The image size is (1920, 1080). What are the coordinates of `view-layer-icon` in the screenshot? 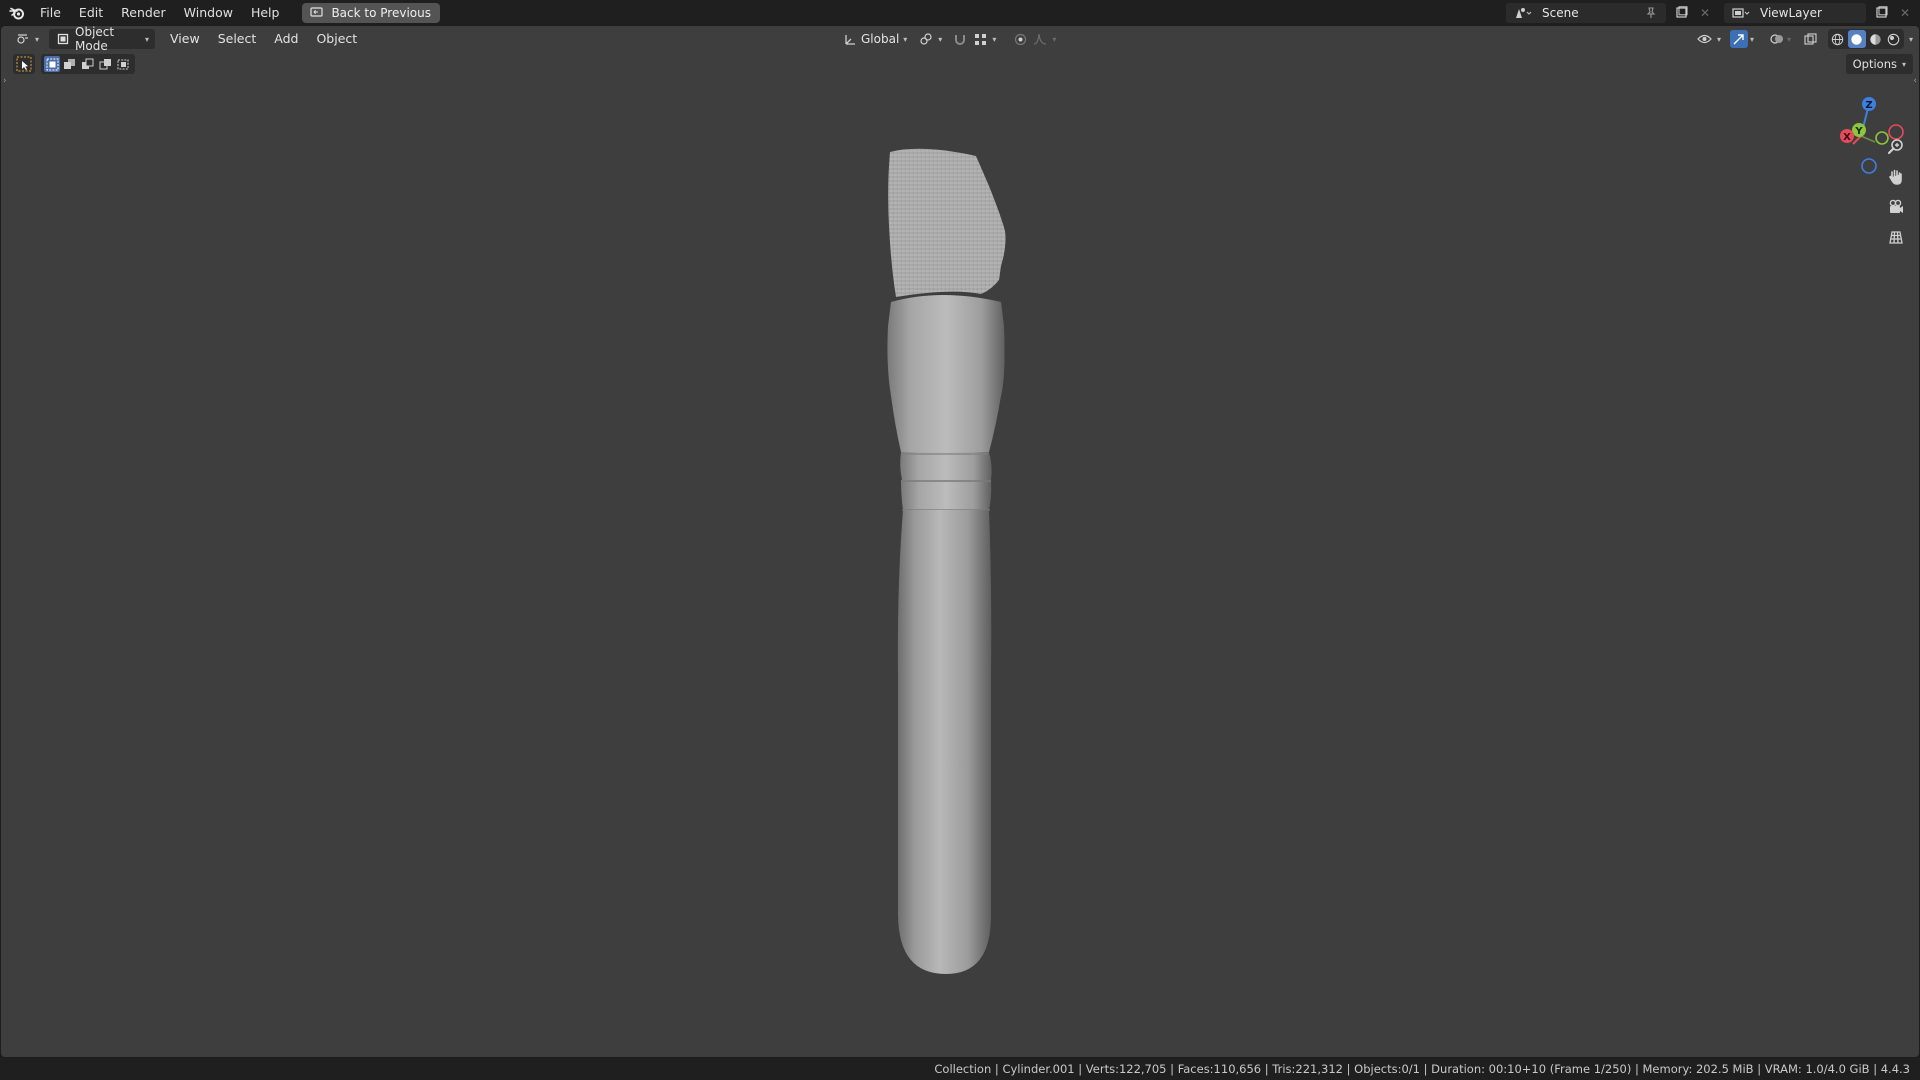 It's located at (1741, 13).